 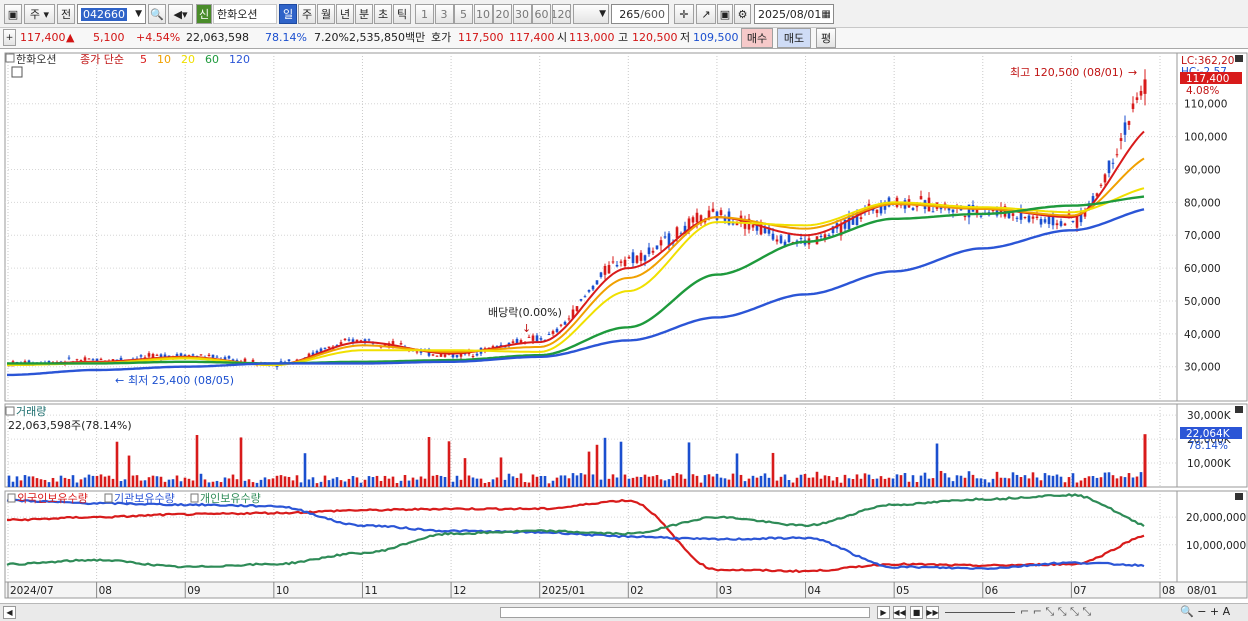 What do you see at coordinates (1205, 612) in the screenshot?
I see `zoom-icons: 🔍 − + A` at bounding box center [1205, 612].